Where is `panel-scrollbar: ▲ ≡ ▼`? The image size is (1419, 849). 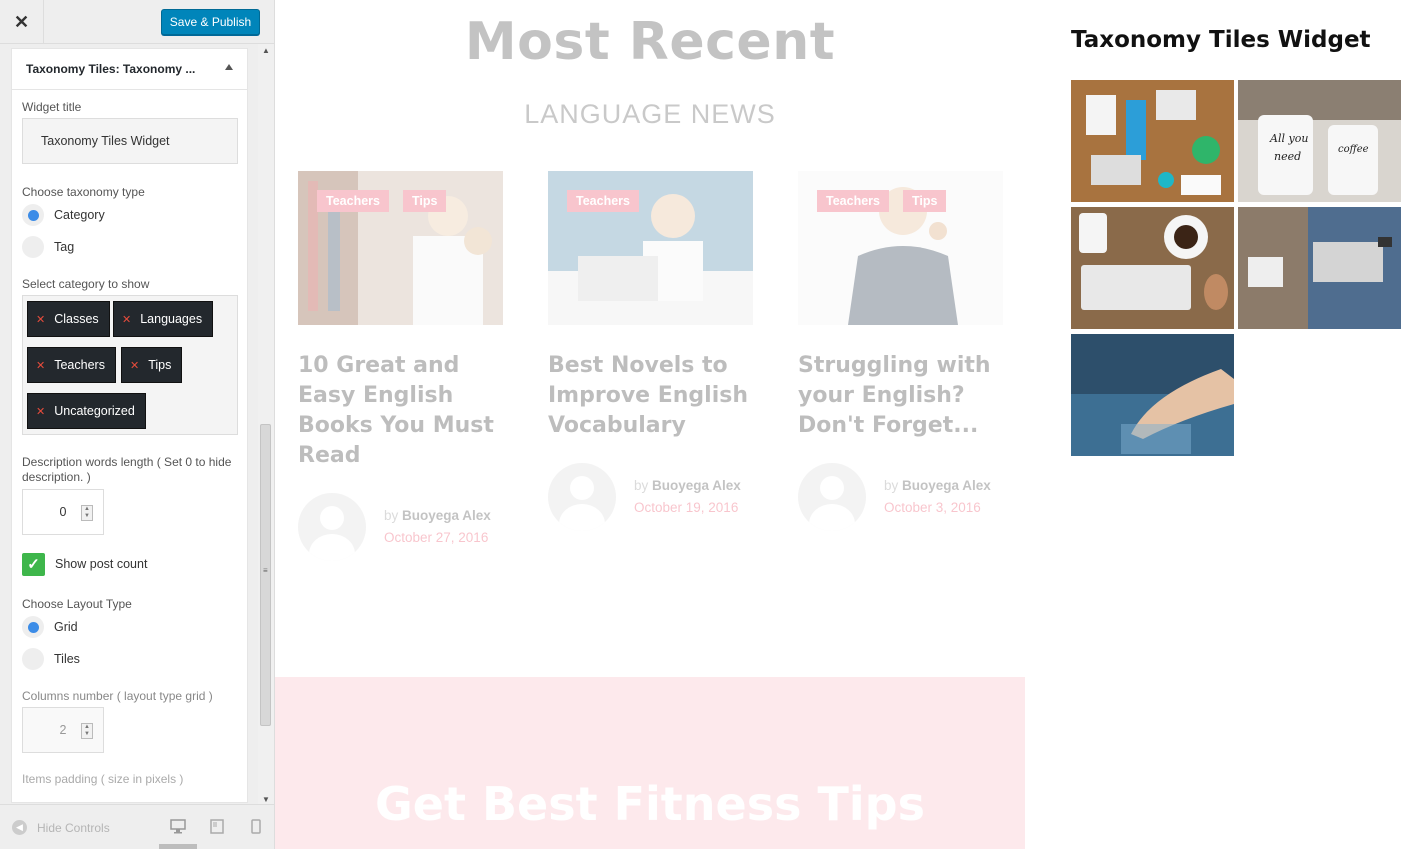
panel-scrollbar: ▲ ≡ ▼ is located at coordinates (266, 424).